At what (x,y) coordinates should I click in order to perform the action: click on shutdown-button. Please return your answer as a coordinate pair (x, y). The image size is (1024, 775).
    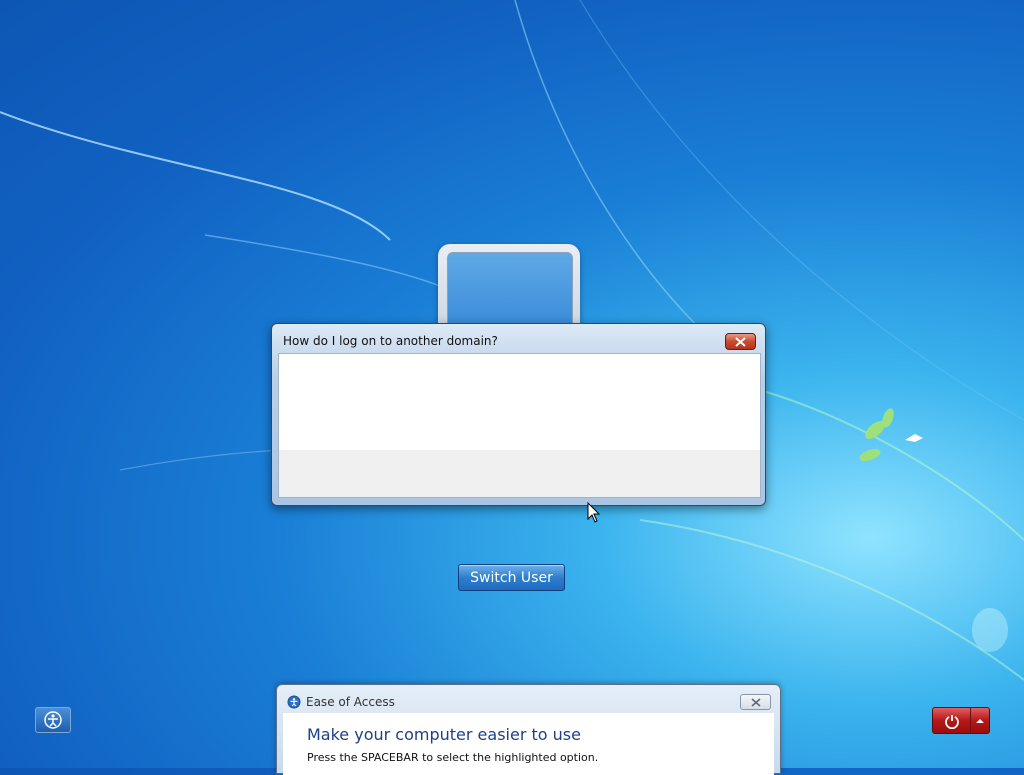
    Looking at the image, I should click on (952, 720).